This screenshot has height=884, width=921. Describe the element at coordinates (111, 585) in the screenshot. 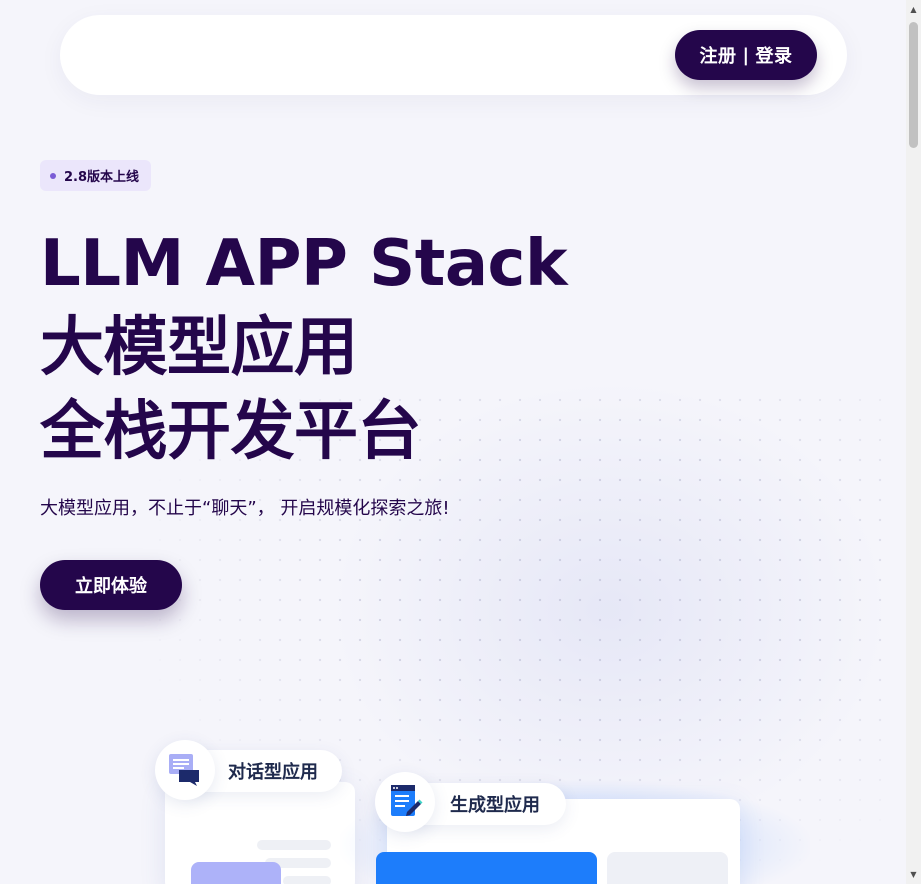

I see `try-now-button: 立即体验` at that location.